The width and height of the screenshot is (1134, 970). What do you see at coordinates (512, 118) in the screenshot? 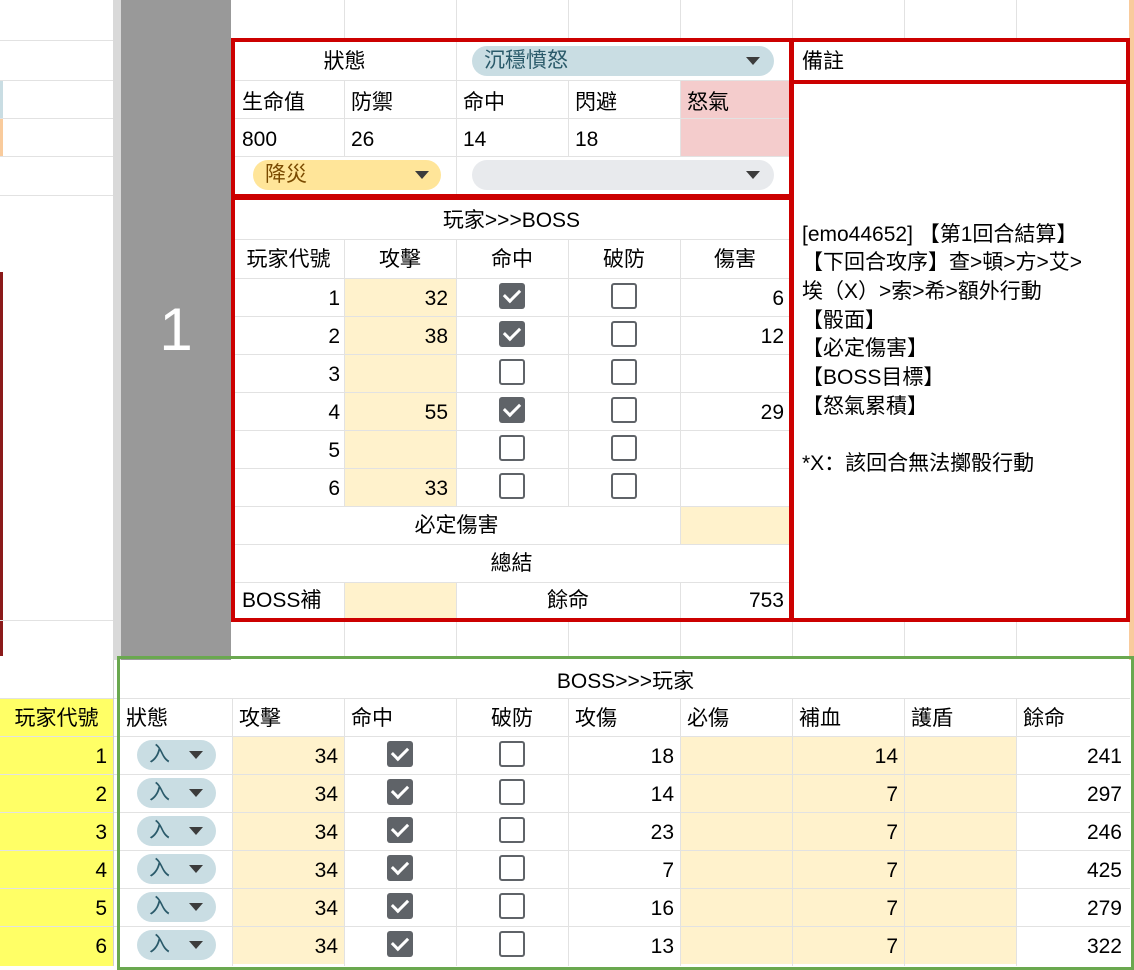
I see `status-box-border` at bounding box center [512, 118].